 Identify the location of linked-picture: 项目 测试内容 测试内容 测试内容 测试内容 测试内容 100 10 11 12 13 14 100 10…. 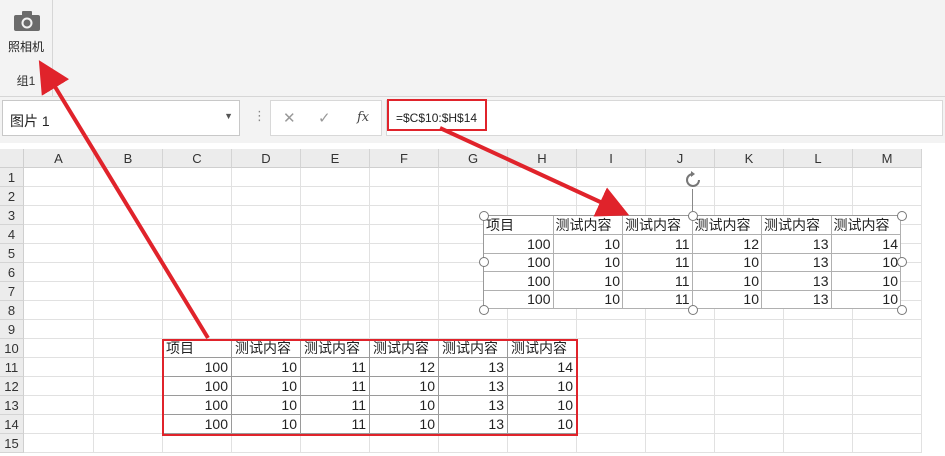
(692, 262).